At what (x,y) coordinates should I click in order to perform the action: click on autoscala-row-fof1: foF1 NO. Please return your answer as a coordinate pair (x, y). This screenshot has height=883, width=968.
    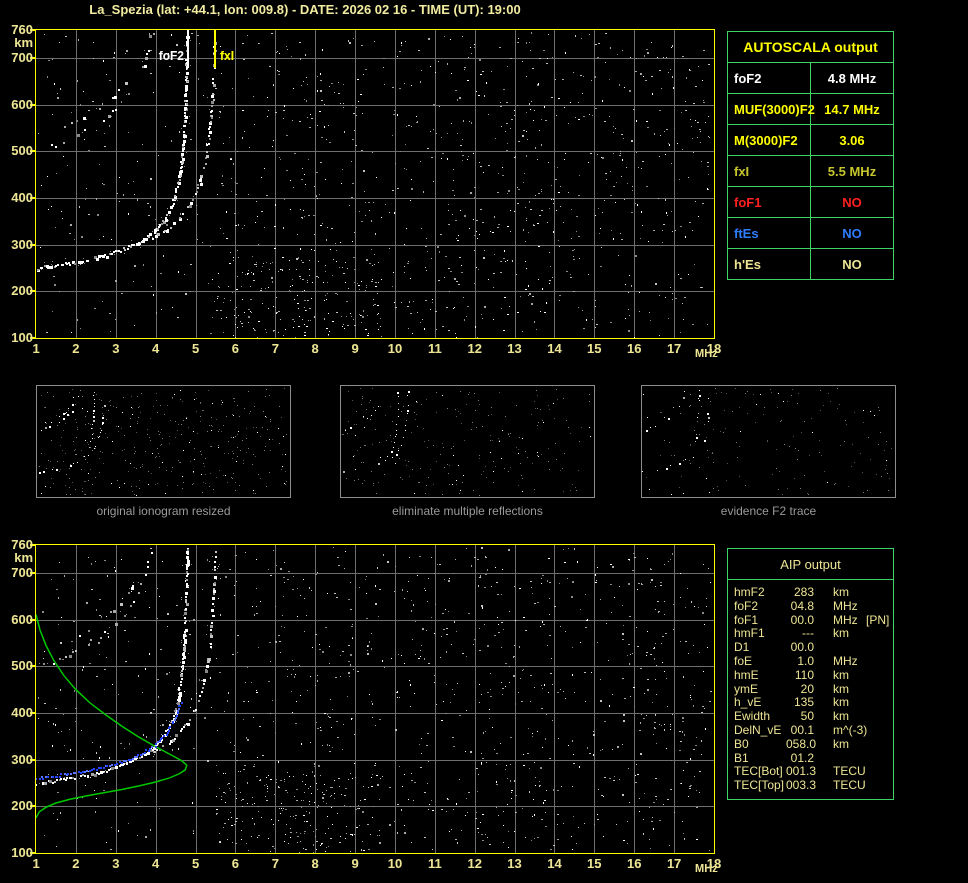
    Looking at the image, I should click on (810, 201).